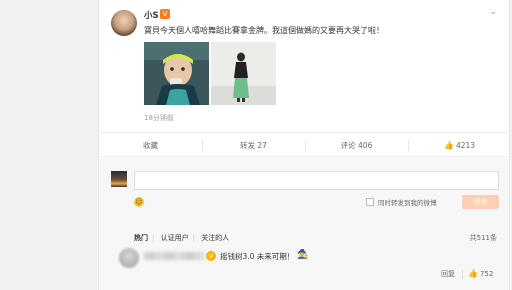  I want to click on chevron-down-icon: ⌄, so click(493, 12).